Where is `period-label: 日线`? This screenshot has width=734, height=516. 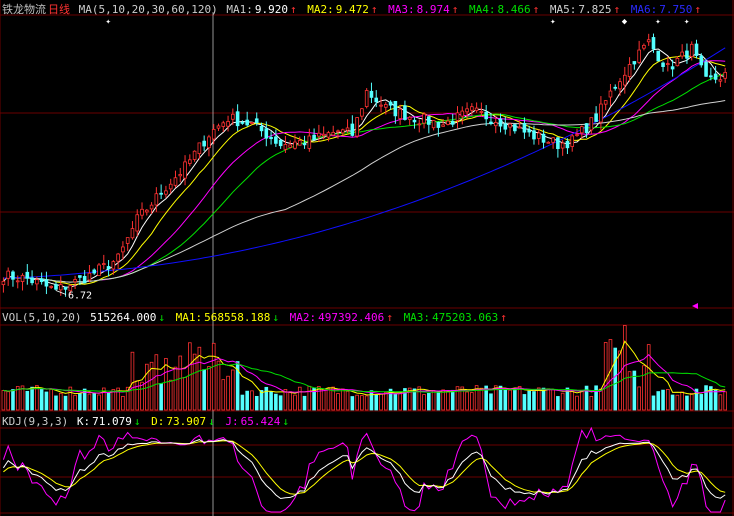
period-label: 日线 is located at coordinates (59, 9).